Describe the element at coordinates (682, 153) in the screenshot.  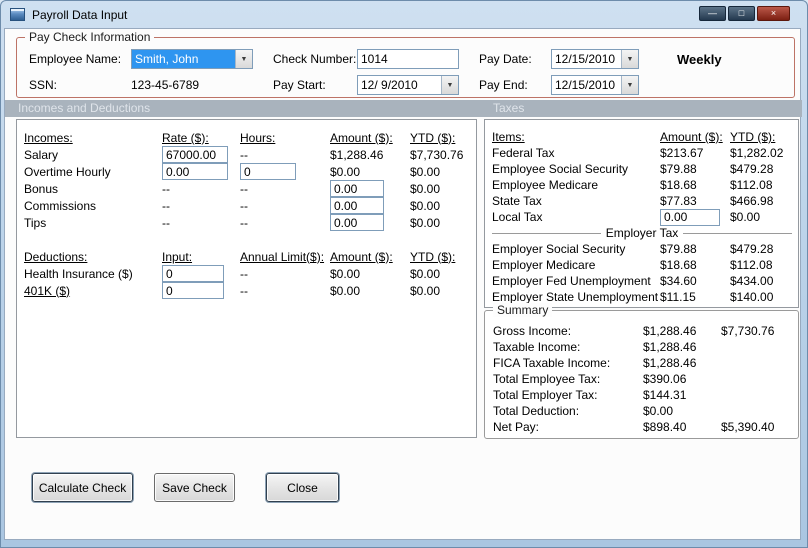
I see `tax-cell: $213.67` at that location.